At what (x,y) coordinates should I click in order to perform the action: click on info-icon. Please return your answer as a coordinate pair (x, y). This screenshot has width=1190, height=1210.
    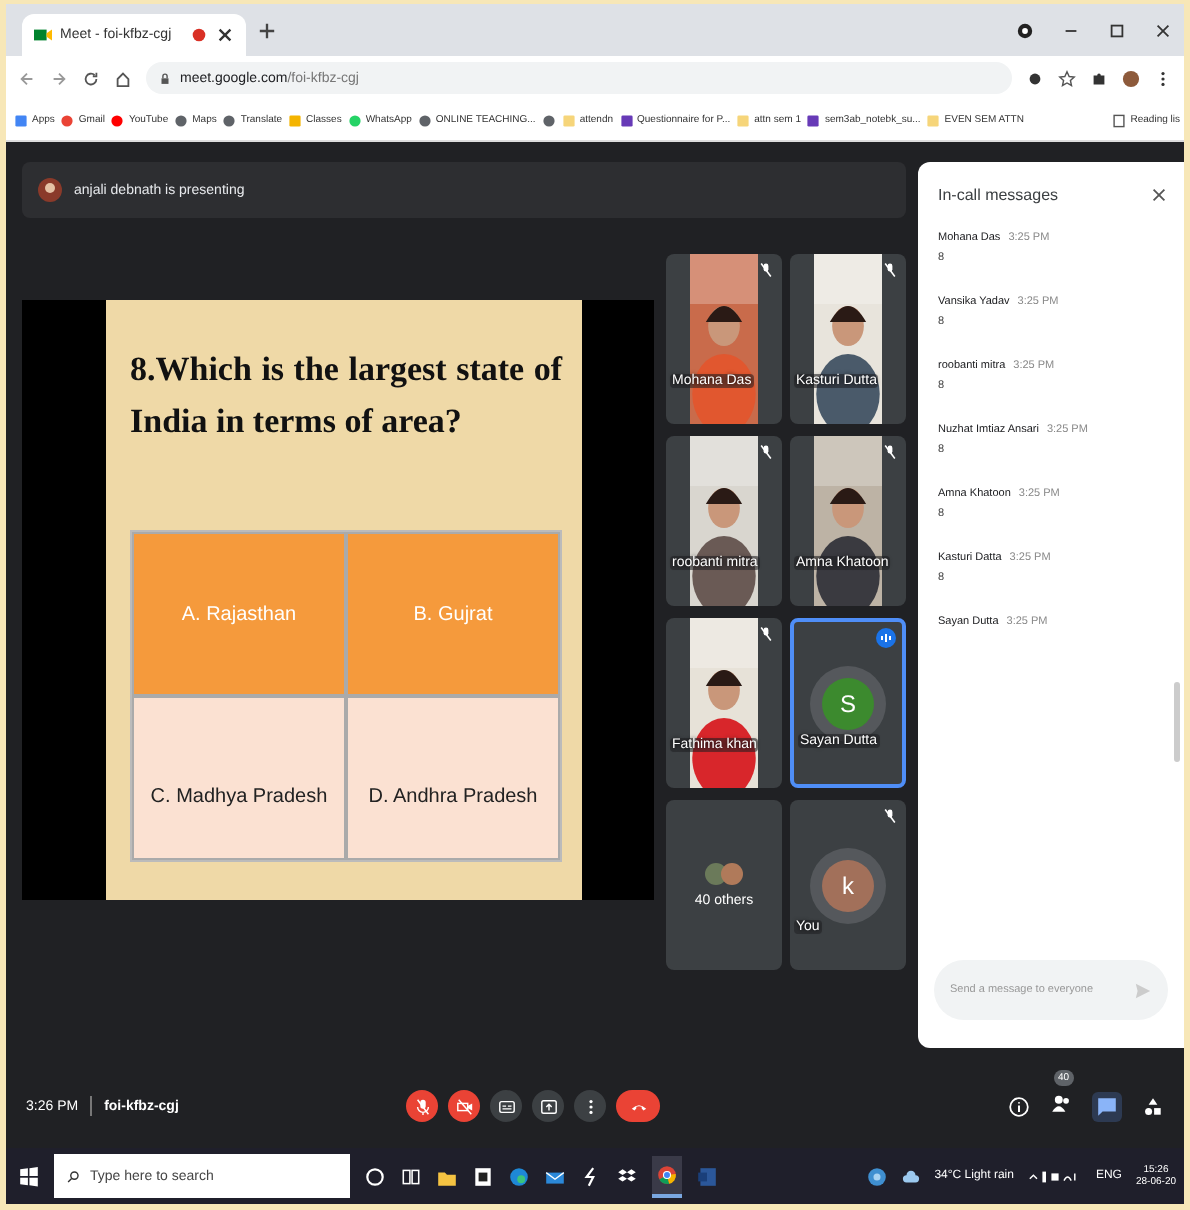
    Looking at the image, I should click on (1019, 1106).